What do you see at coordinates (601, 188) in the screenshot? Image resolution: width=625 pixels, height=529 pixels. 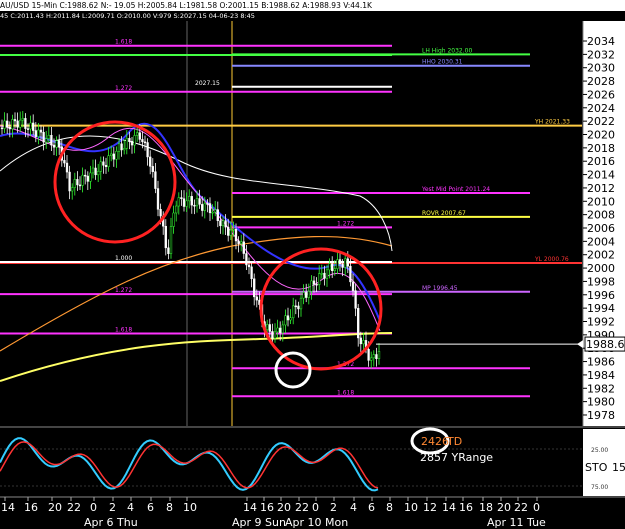 I see `y-tick-label: 2012` at bounding box center [601, 188].